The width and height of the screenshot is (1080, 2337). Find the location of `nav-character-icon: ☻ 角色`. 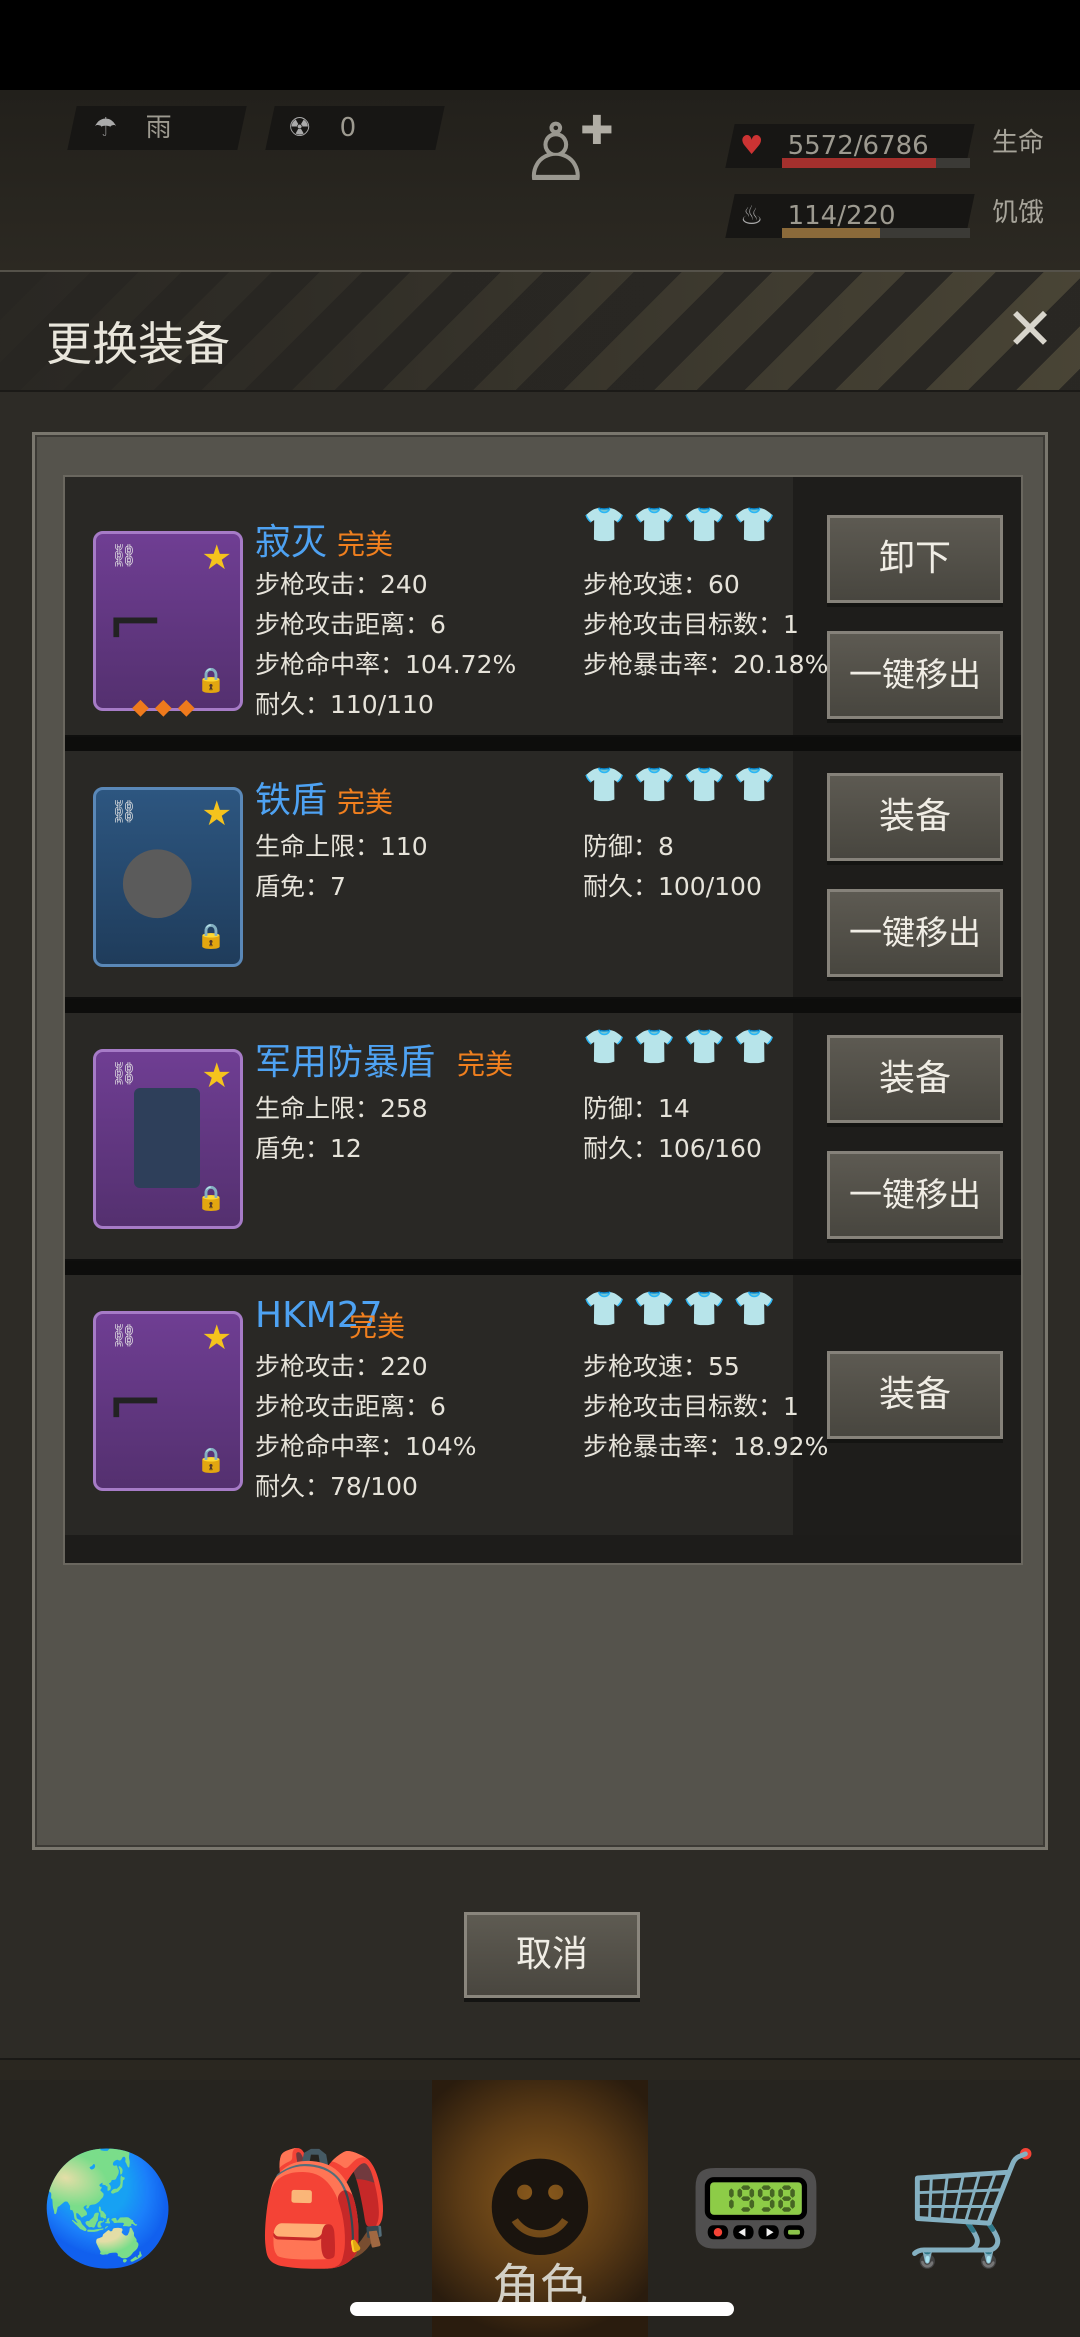

nav-character-icon: ☻ 角色 is located at coordinates (540, 2208).